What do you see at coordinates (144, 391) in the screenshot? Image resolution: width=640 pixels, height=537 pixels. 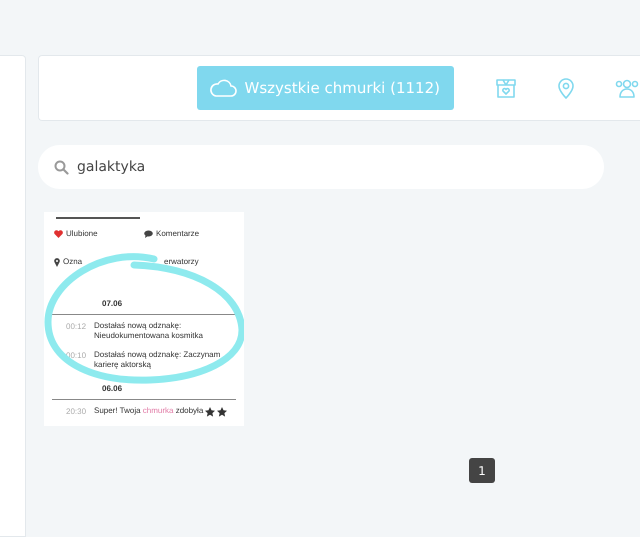 I see `date-heading: 06.06` at bounding box center [144, 391].